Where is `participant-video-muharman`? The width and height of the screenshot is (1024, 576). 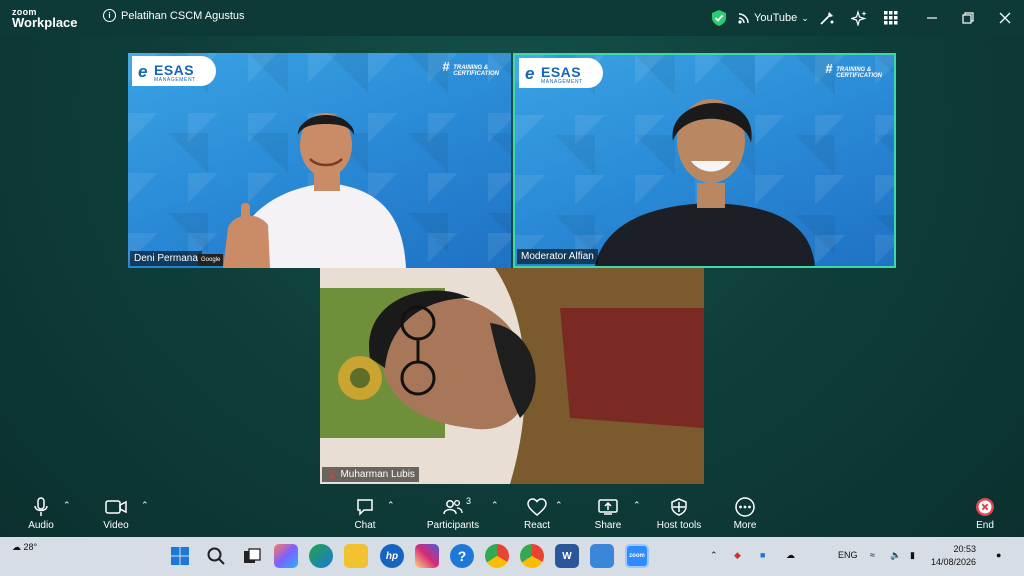
participant-video-muharman is located at coordinates (512, 376).